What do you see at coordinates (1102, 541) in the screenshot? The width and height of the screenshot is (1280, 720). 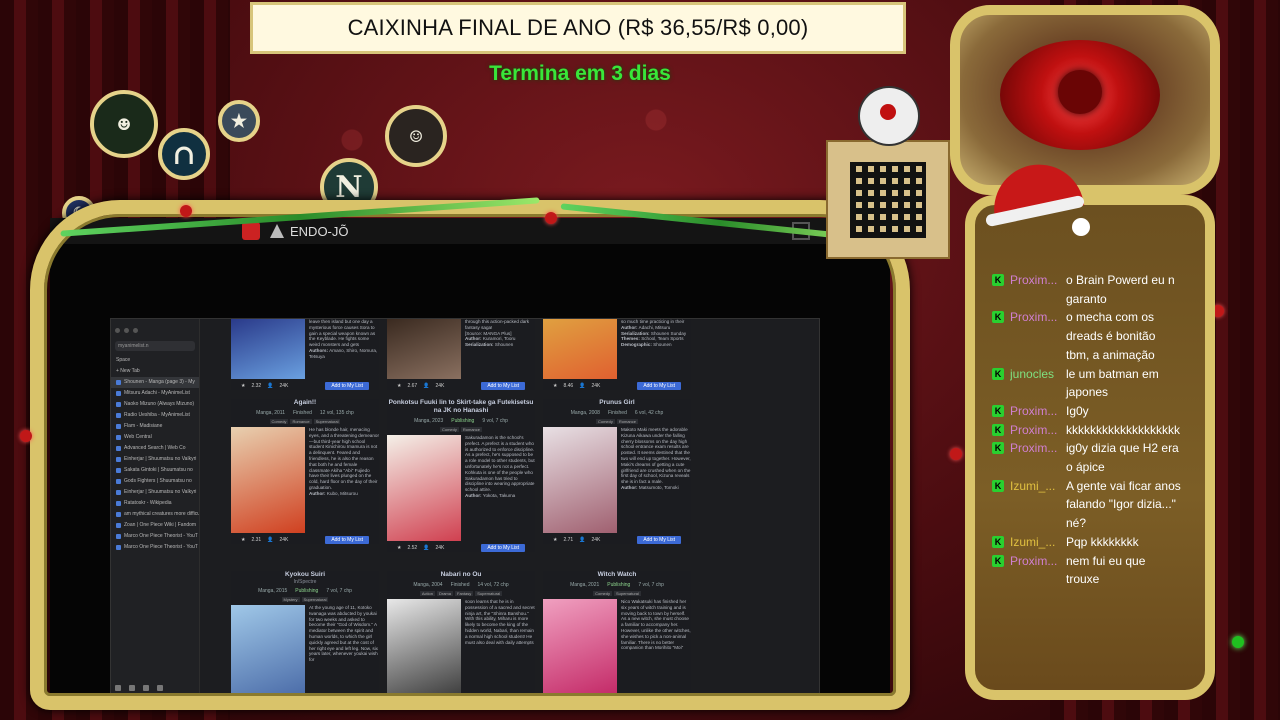 I see `chat-text: Pqp kkkkkkkk` at bounding box center [1102, 541].